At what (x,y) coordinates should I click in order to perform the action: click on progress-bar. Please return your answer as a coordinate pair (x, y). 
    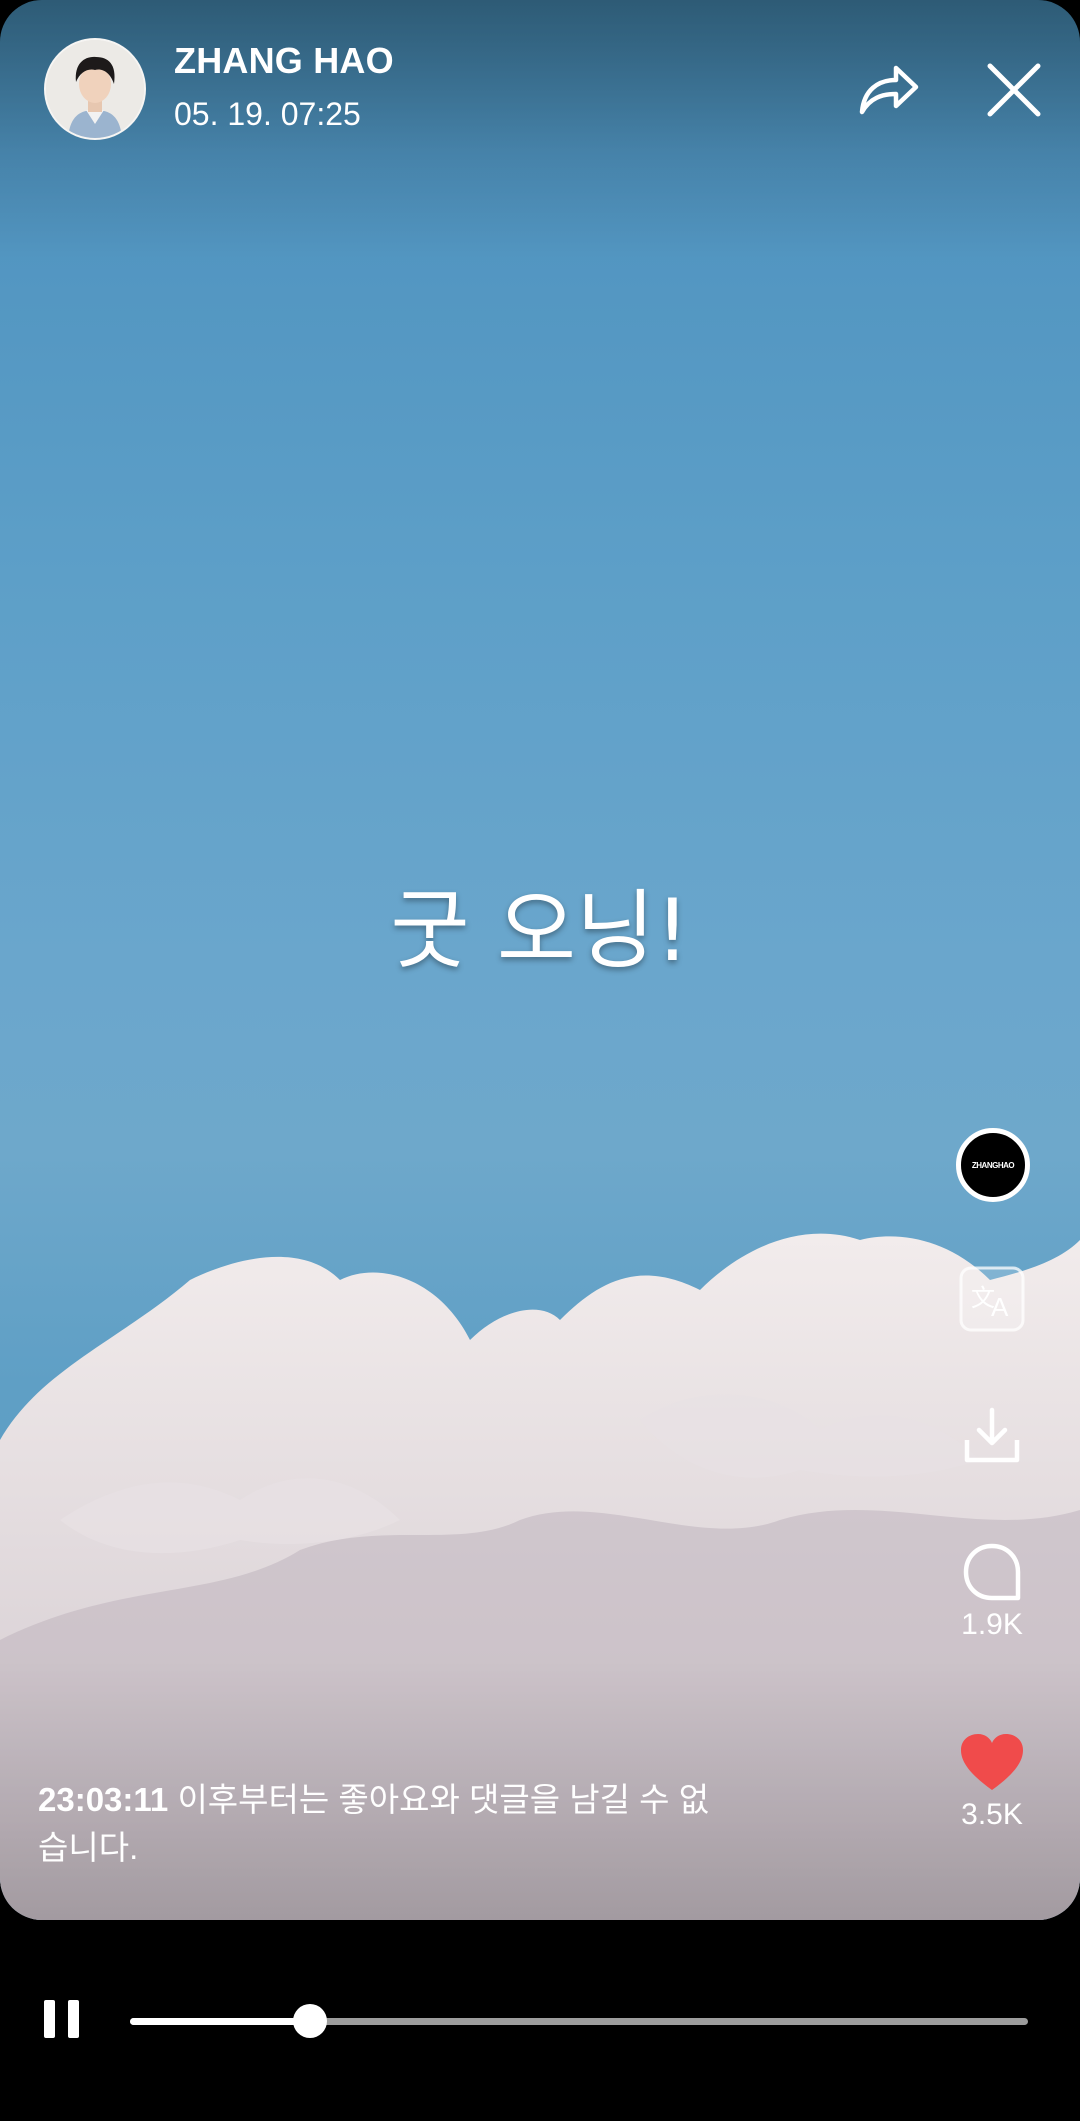
    Looking at the image, I should click on (579, 2021).